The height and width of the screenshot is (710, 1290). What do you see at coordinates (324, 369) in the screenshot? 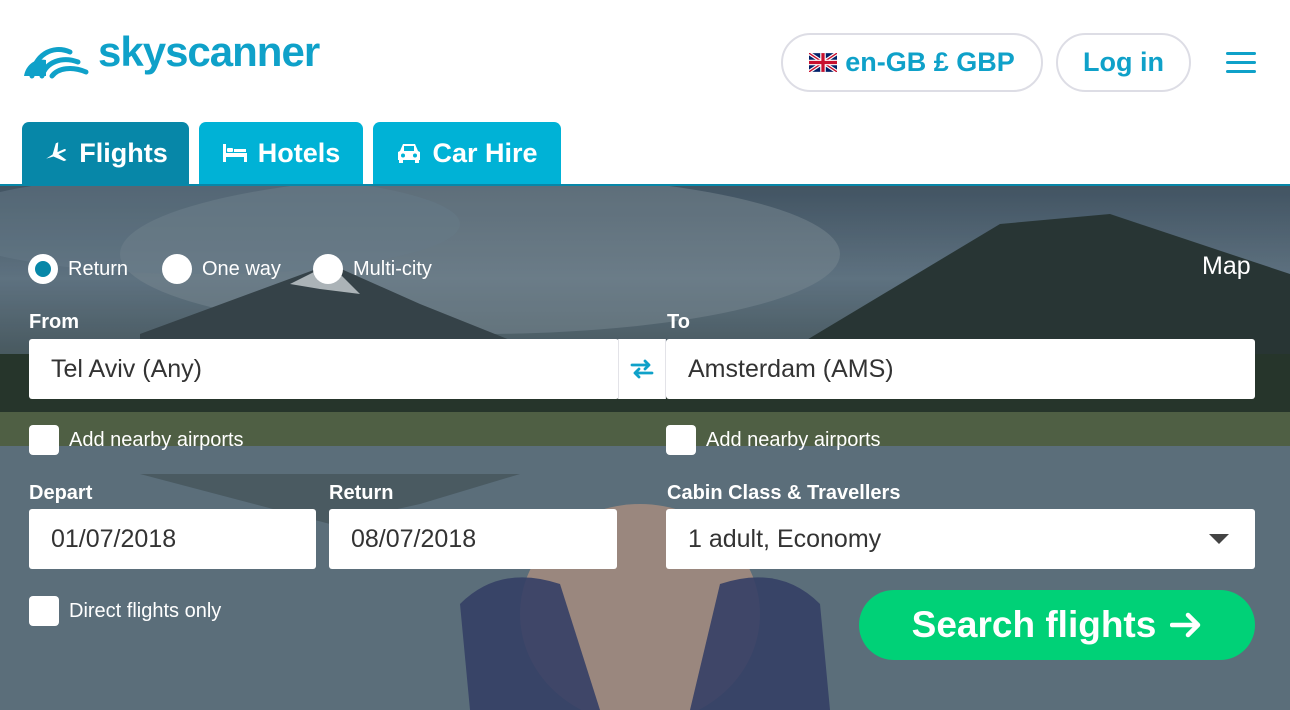
I see `from-input: Tel Aviv (Any)` at bounding box center [324, 369].